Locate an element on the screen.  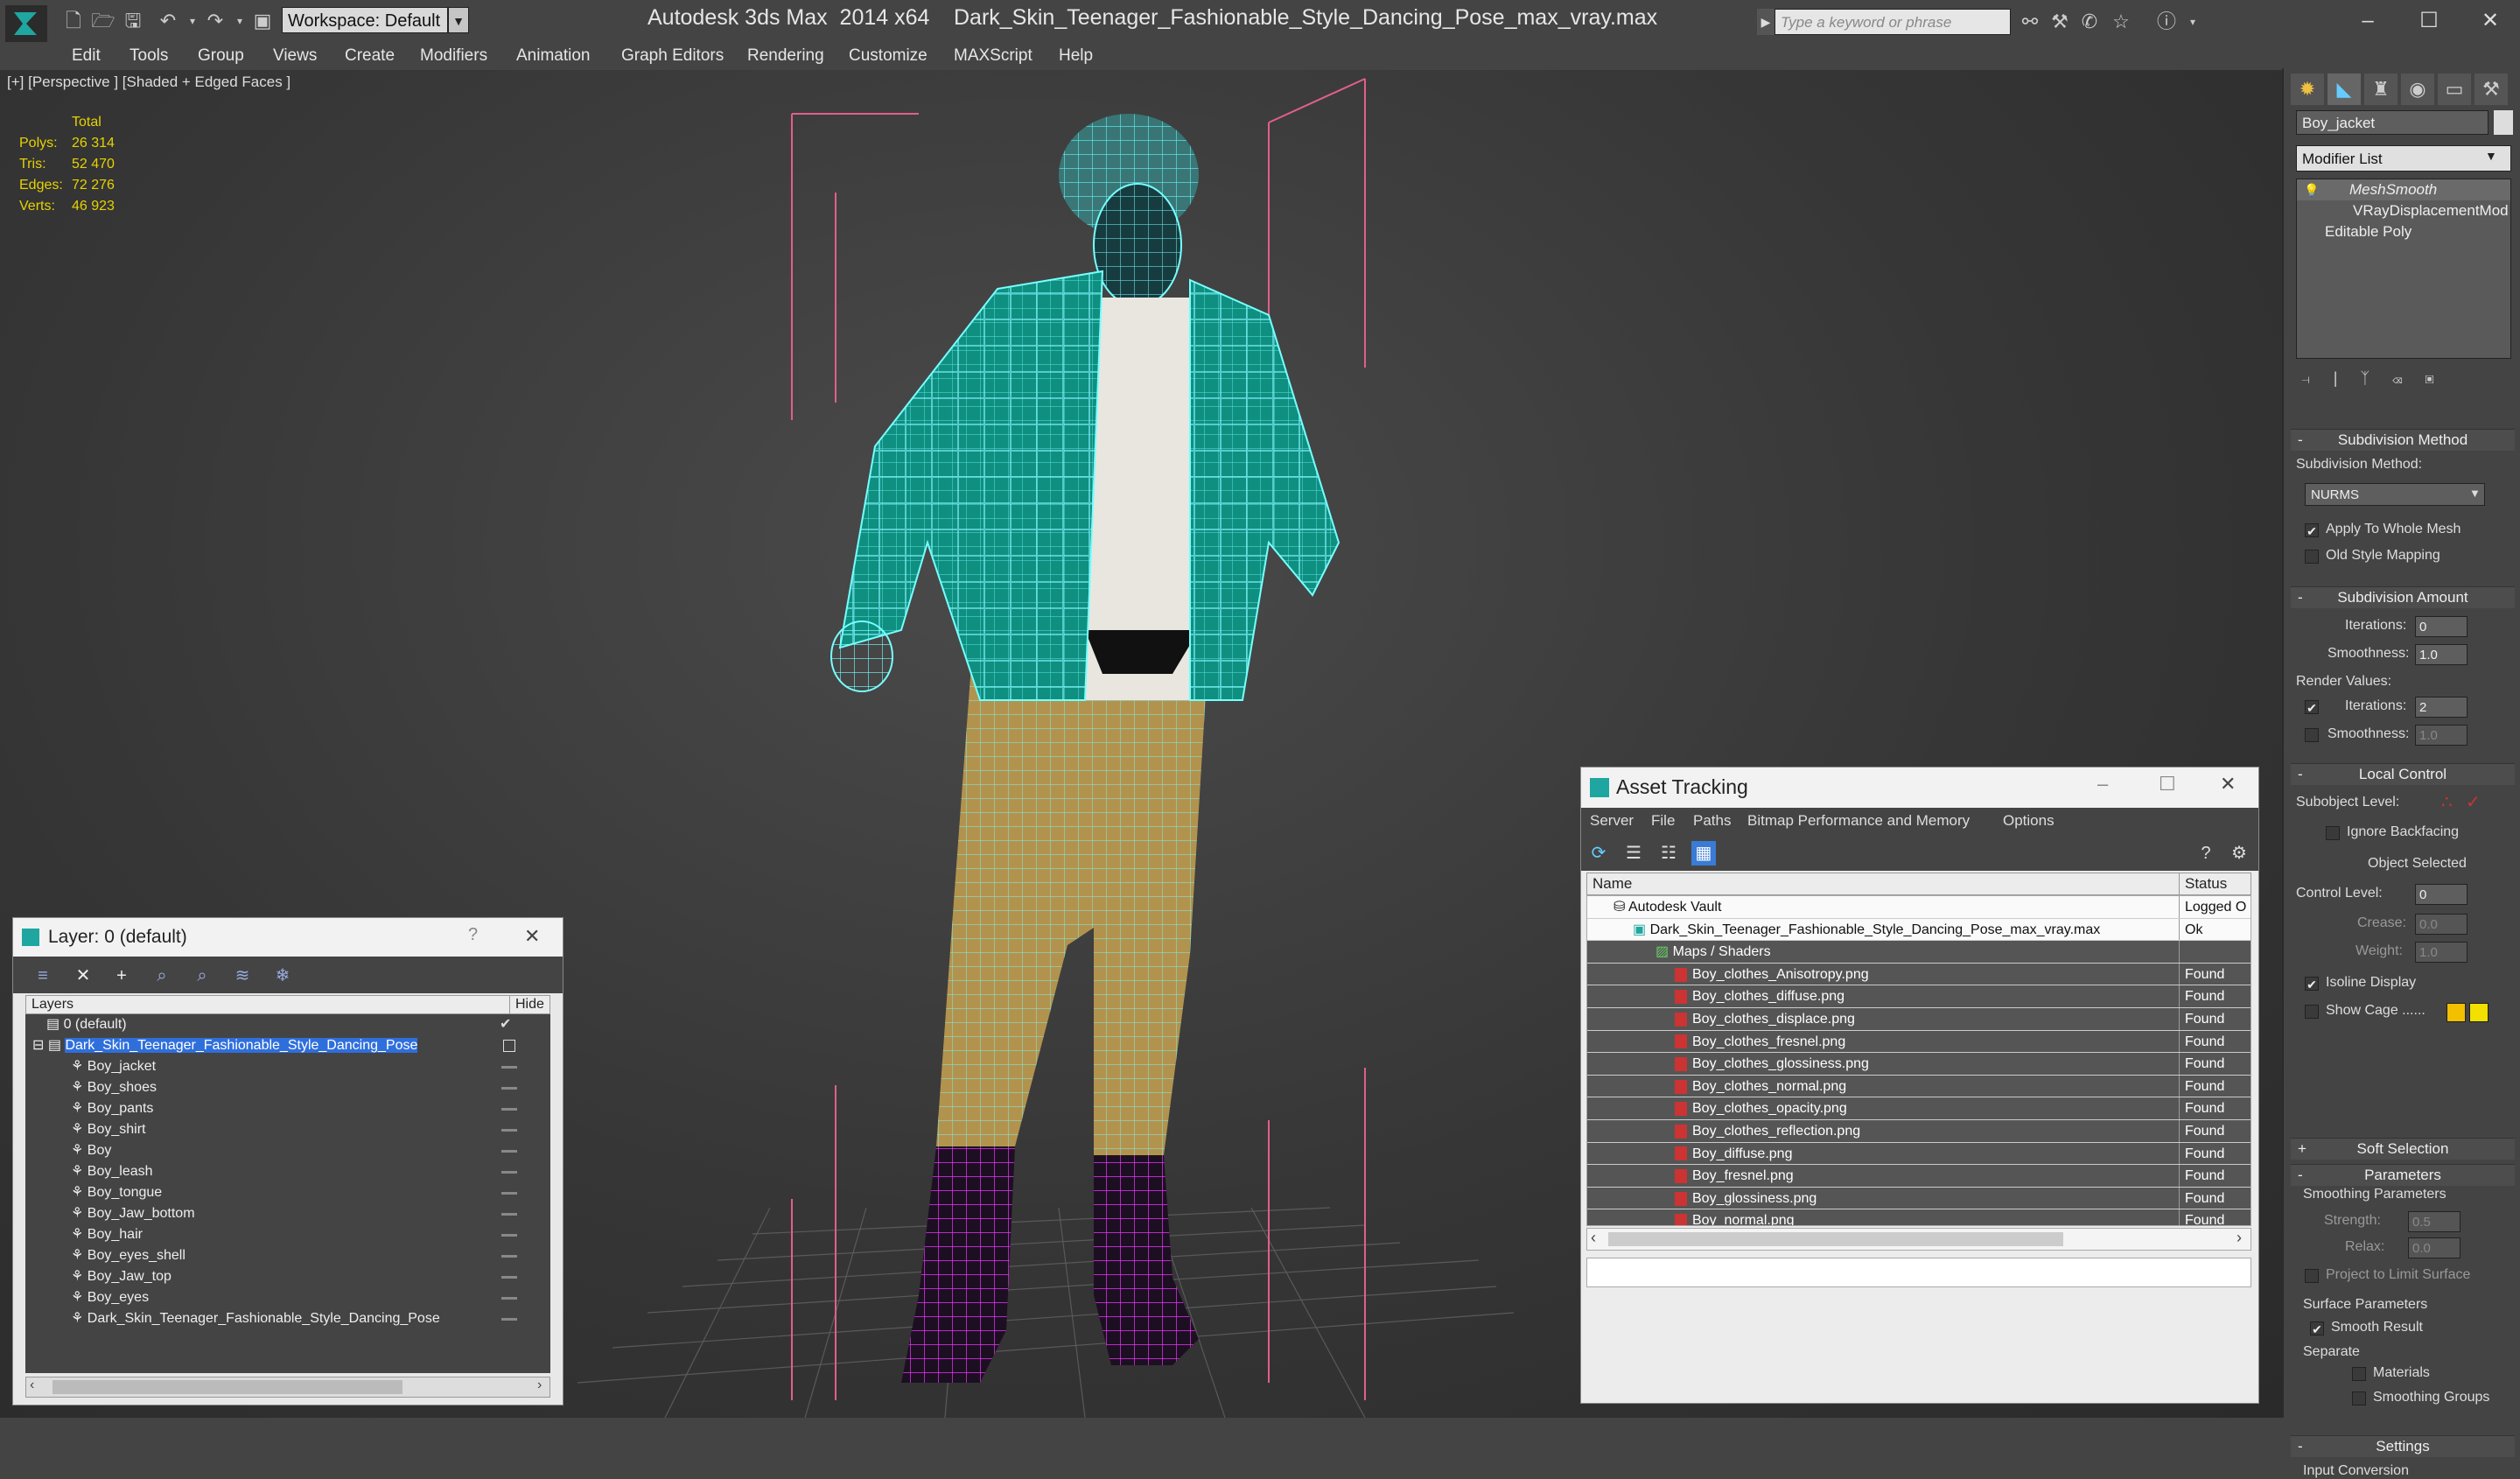
menu-views: Views is located at coordinates (295, 56).